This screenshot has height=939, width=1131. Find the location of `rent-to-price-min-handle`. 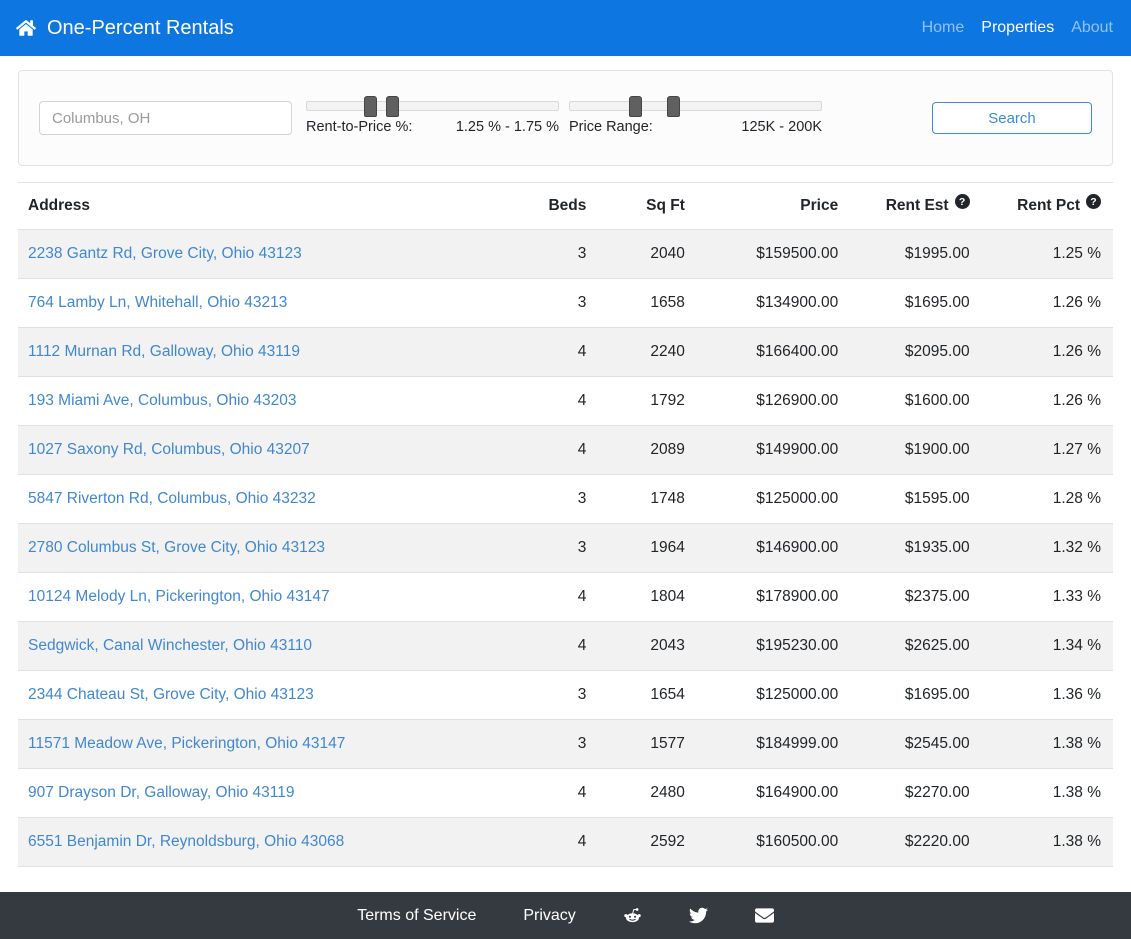

rent-to-price-min-handle is located at coordinates (370, 106).